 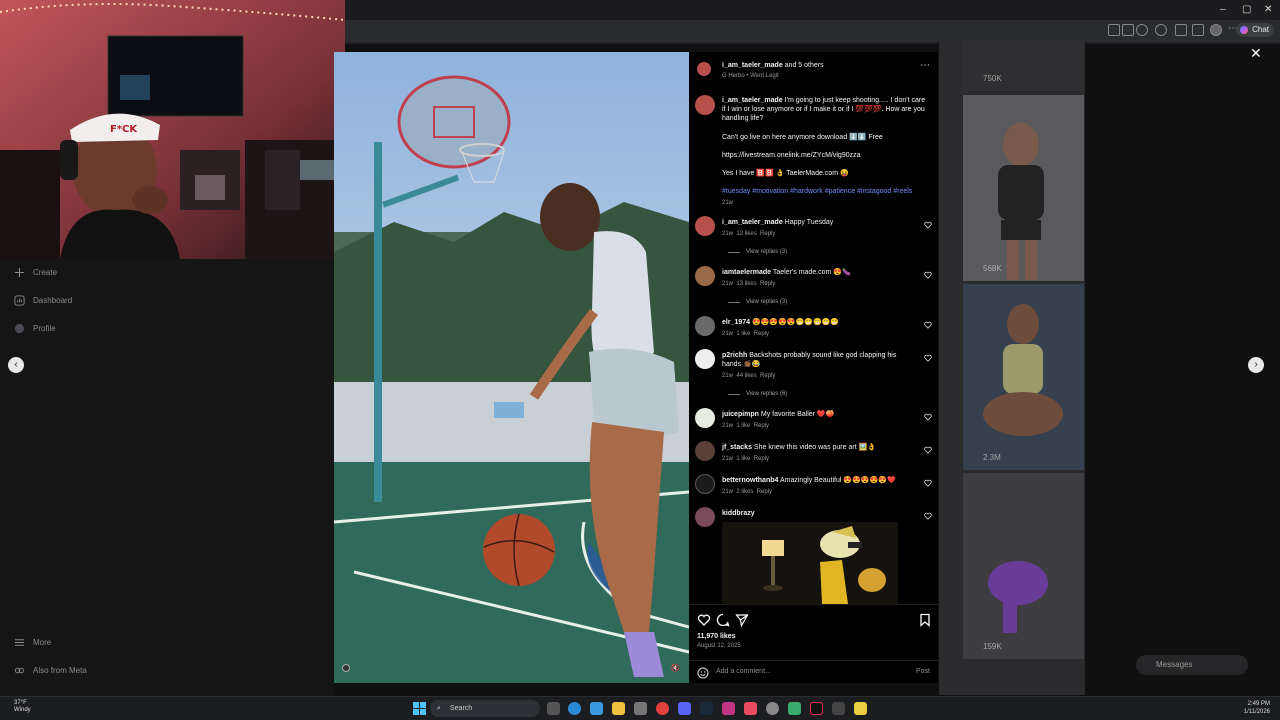 What do you see at coordinates (716, 636) in the screenshot?
I see `like-count: 11,970 likes` at bounding box center [716, 636].